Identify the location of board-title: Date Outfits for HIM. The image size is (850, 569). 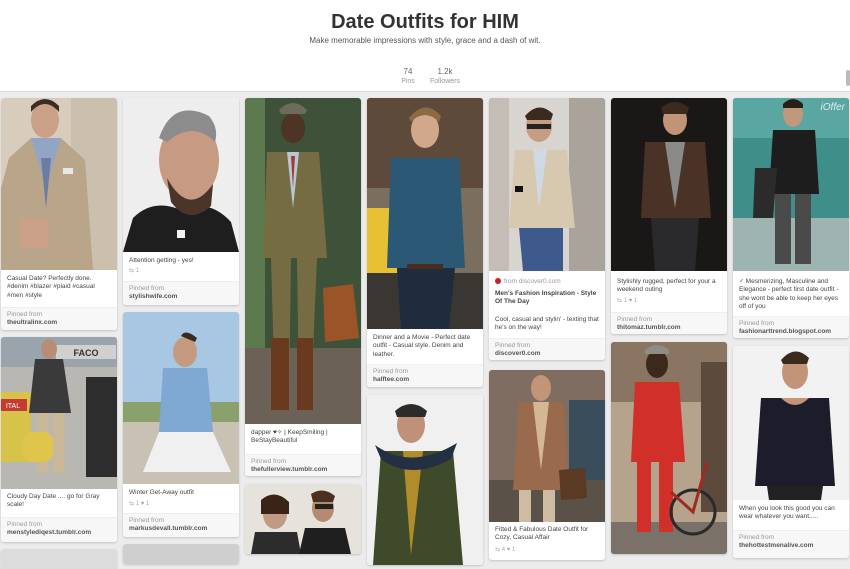
(425, 22).